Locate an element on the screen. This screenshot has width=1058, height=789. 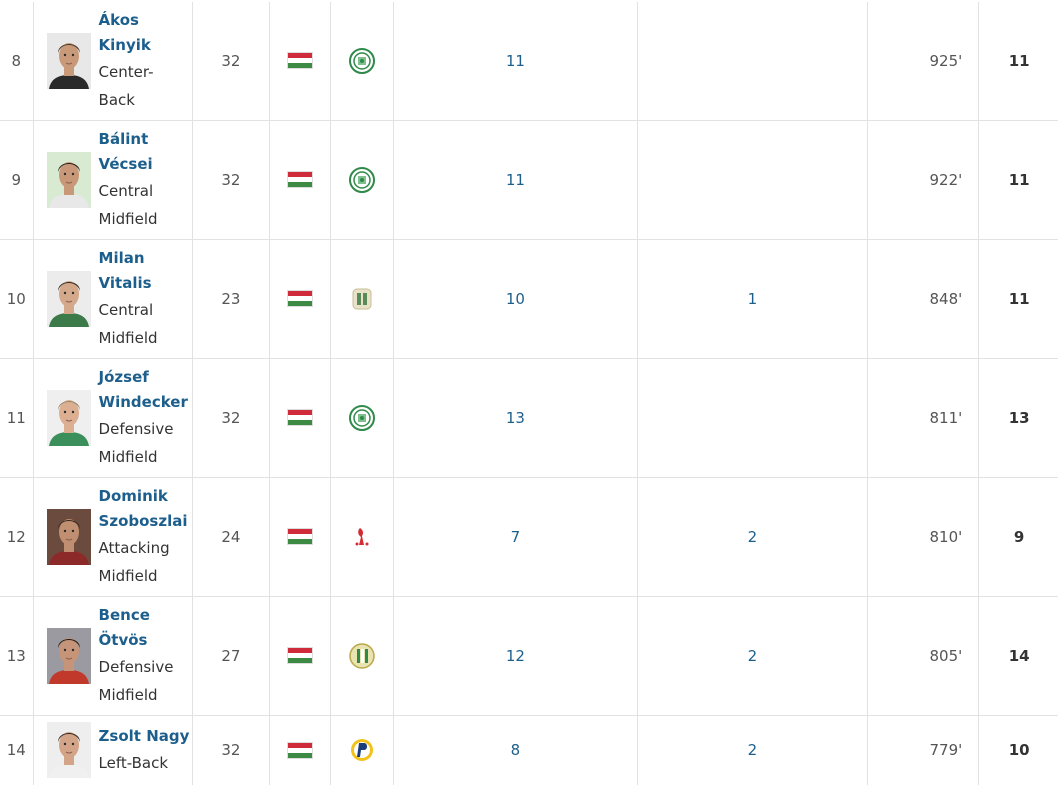
player-name-line: Vitalis is located at coordinates (128, 283).